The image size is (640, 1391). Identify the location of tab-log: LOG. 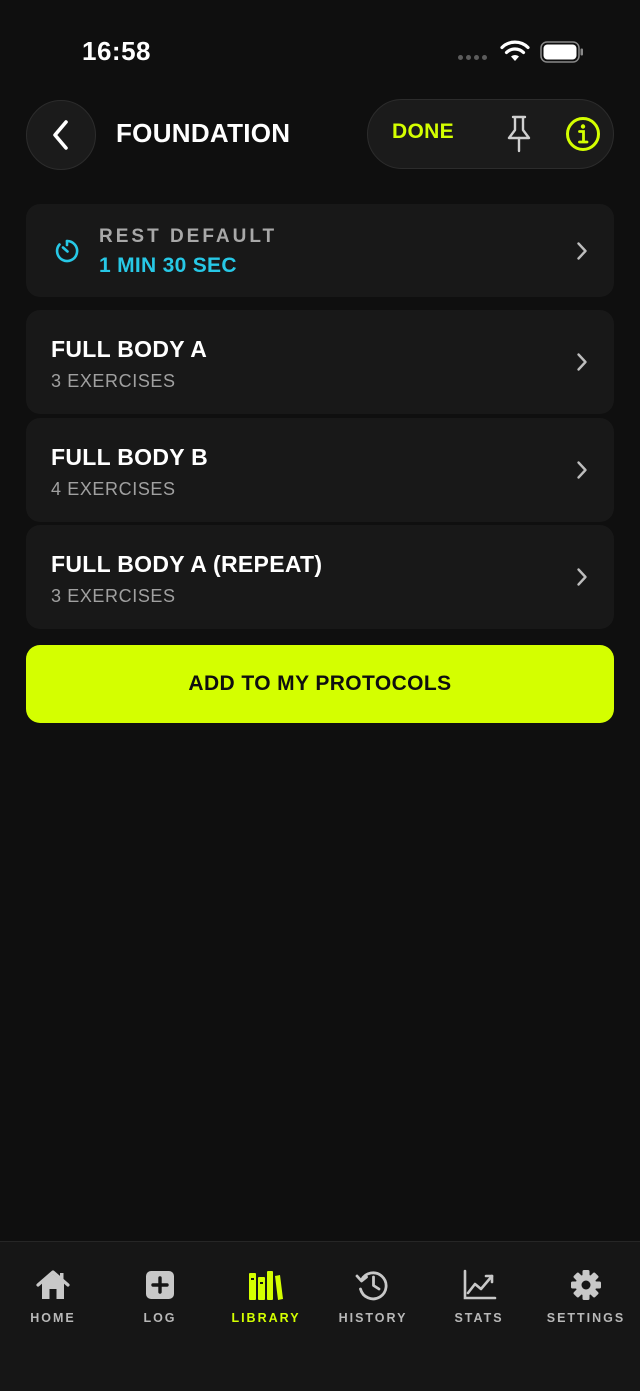
(160, 1296).